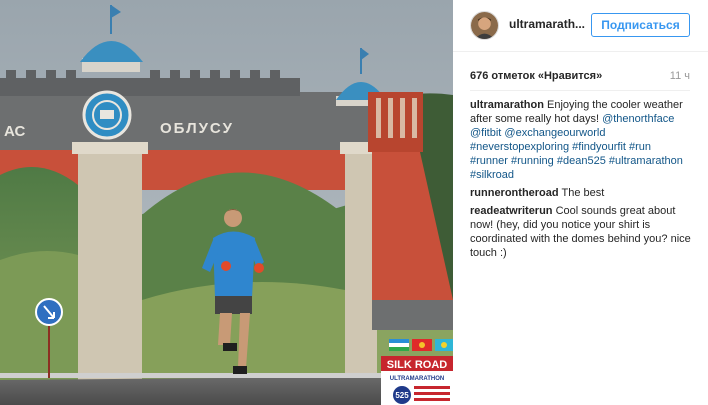 This screenshot has width=708, height=405. Describe the element at coordinates (680, 76) in the screenshot. I see `post-time: 11 ч` at that location.